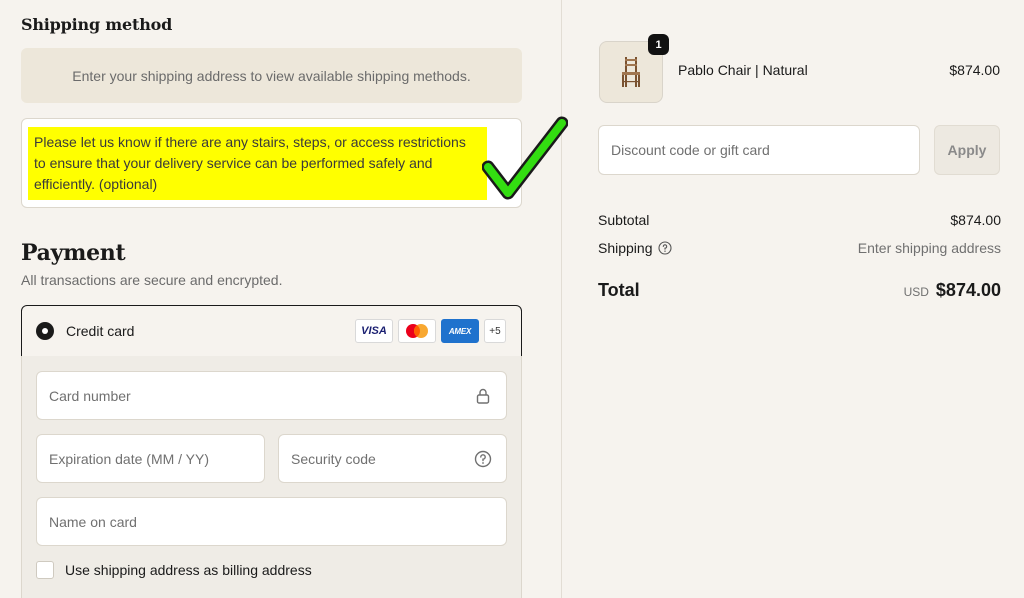  What do you see at coordinates (271, 521) in the screenshot?
I see `name-on-card-input: Name on card` at bounding box center [271, 521].